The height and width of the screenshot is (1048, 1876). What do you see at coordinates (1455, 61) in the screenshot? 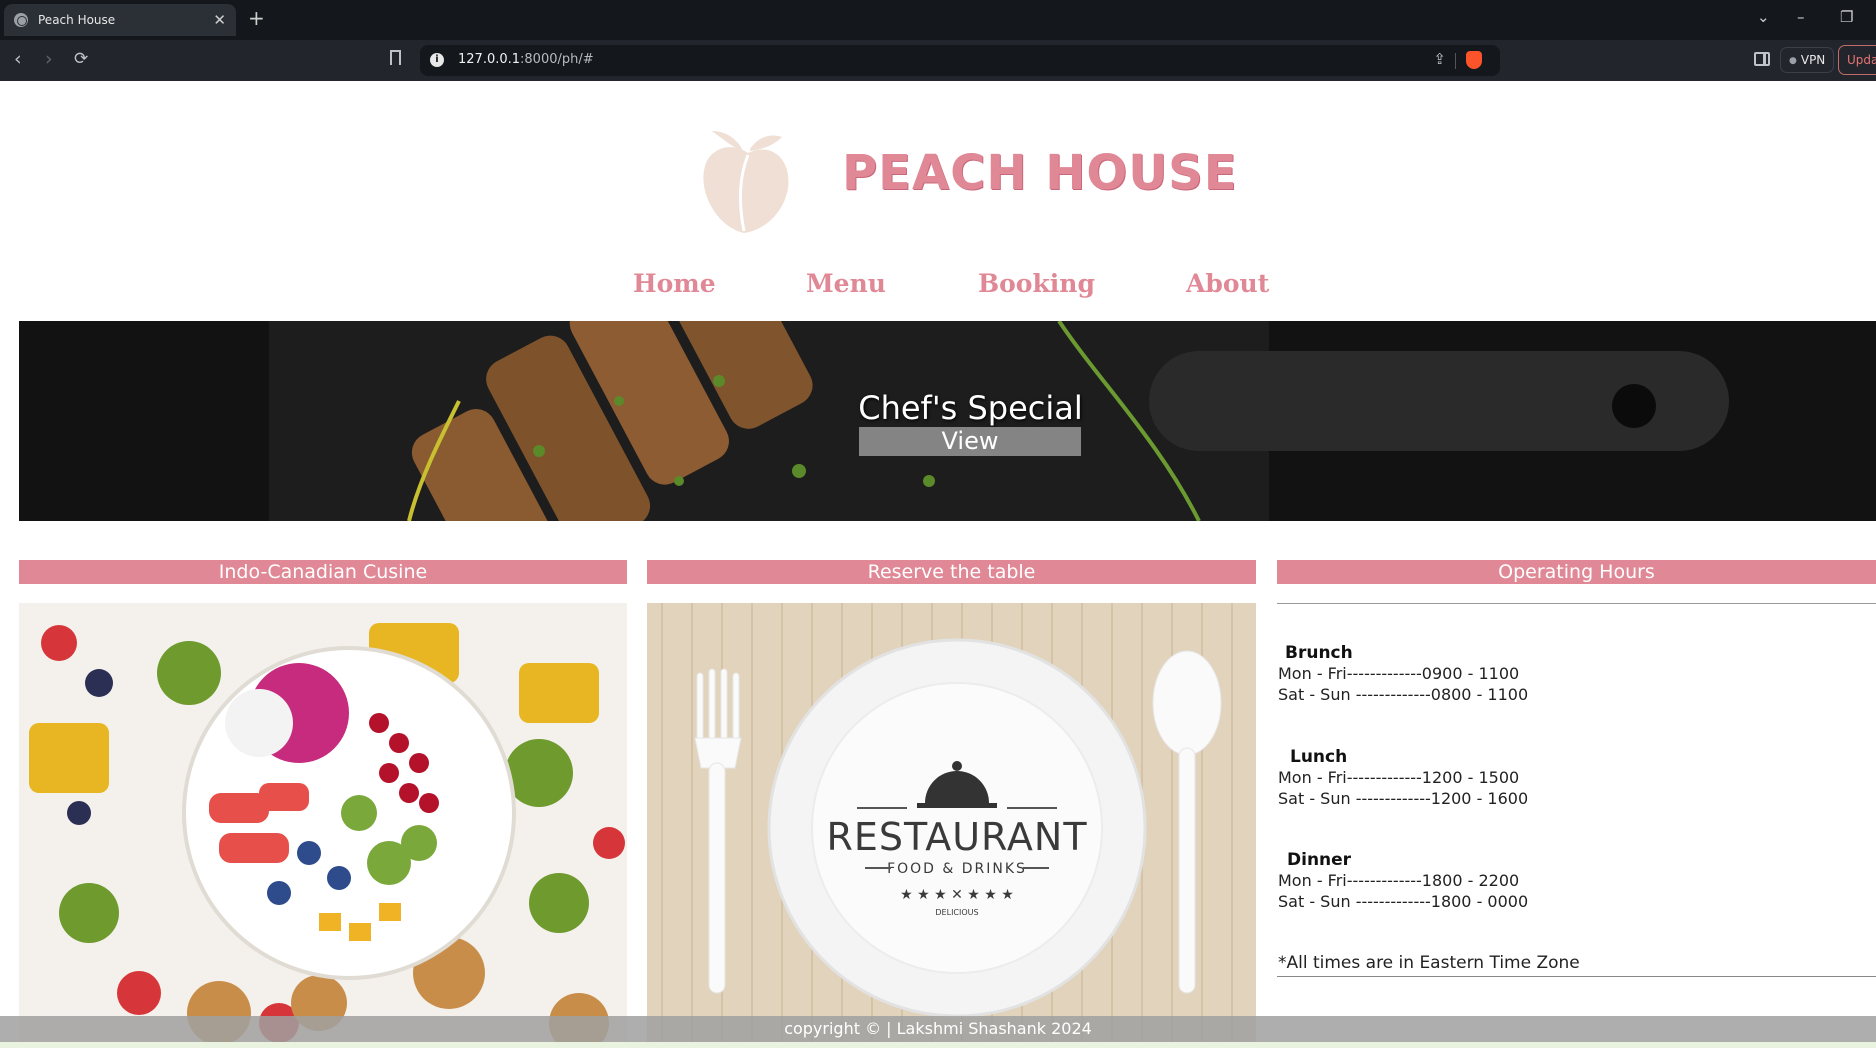
I see `address-divider` at bounding box center [1455, 61].